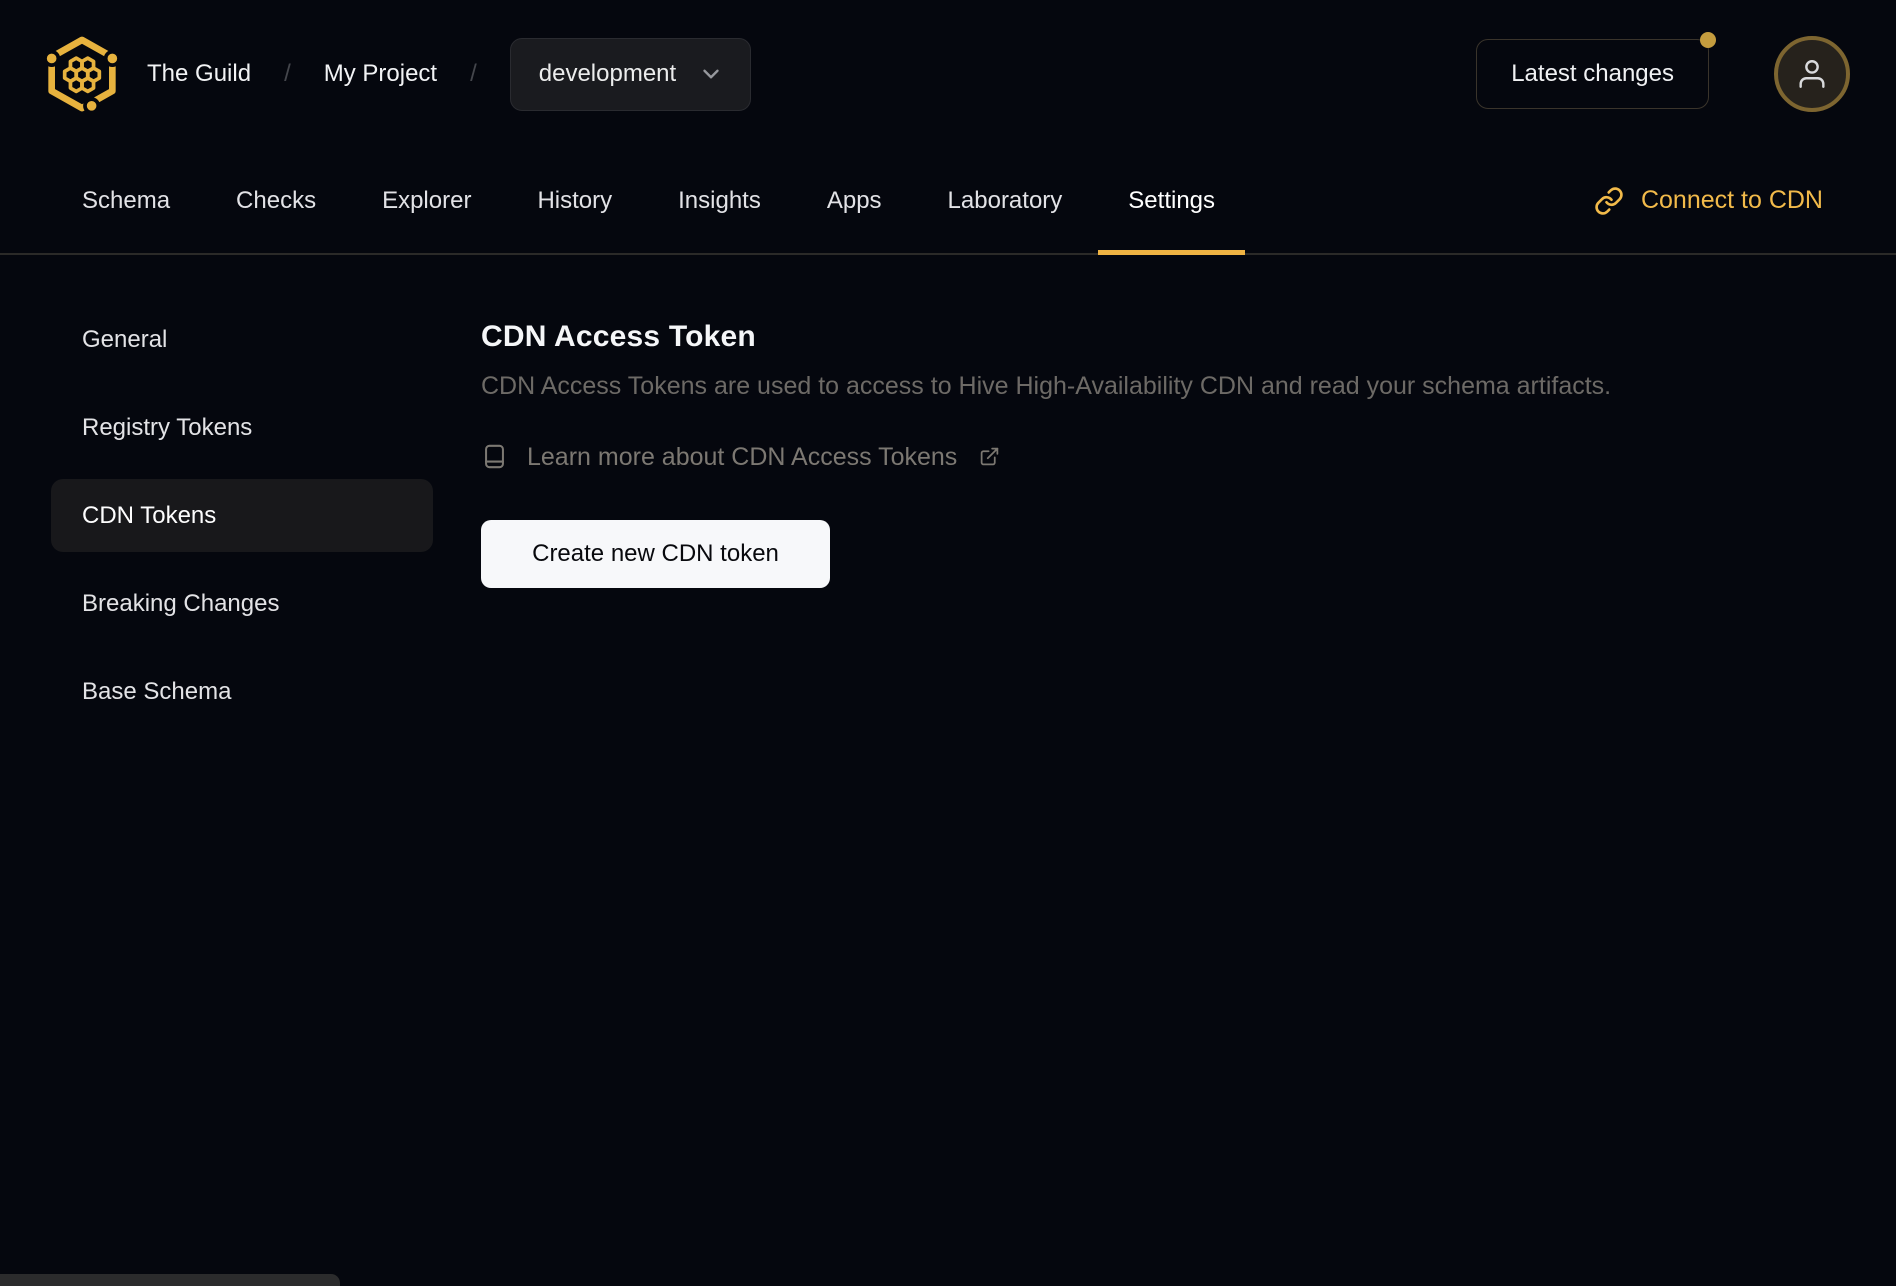  What do you see at coordinates (449, 74) in the screenshot?
I see `breadcrumb: The Guild / My Project / development` at bounding box center [449, 74].